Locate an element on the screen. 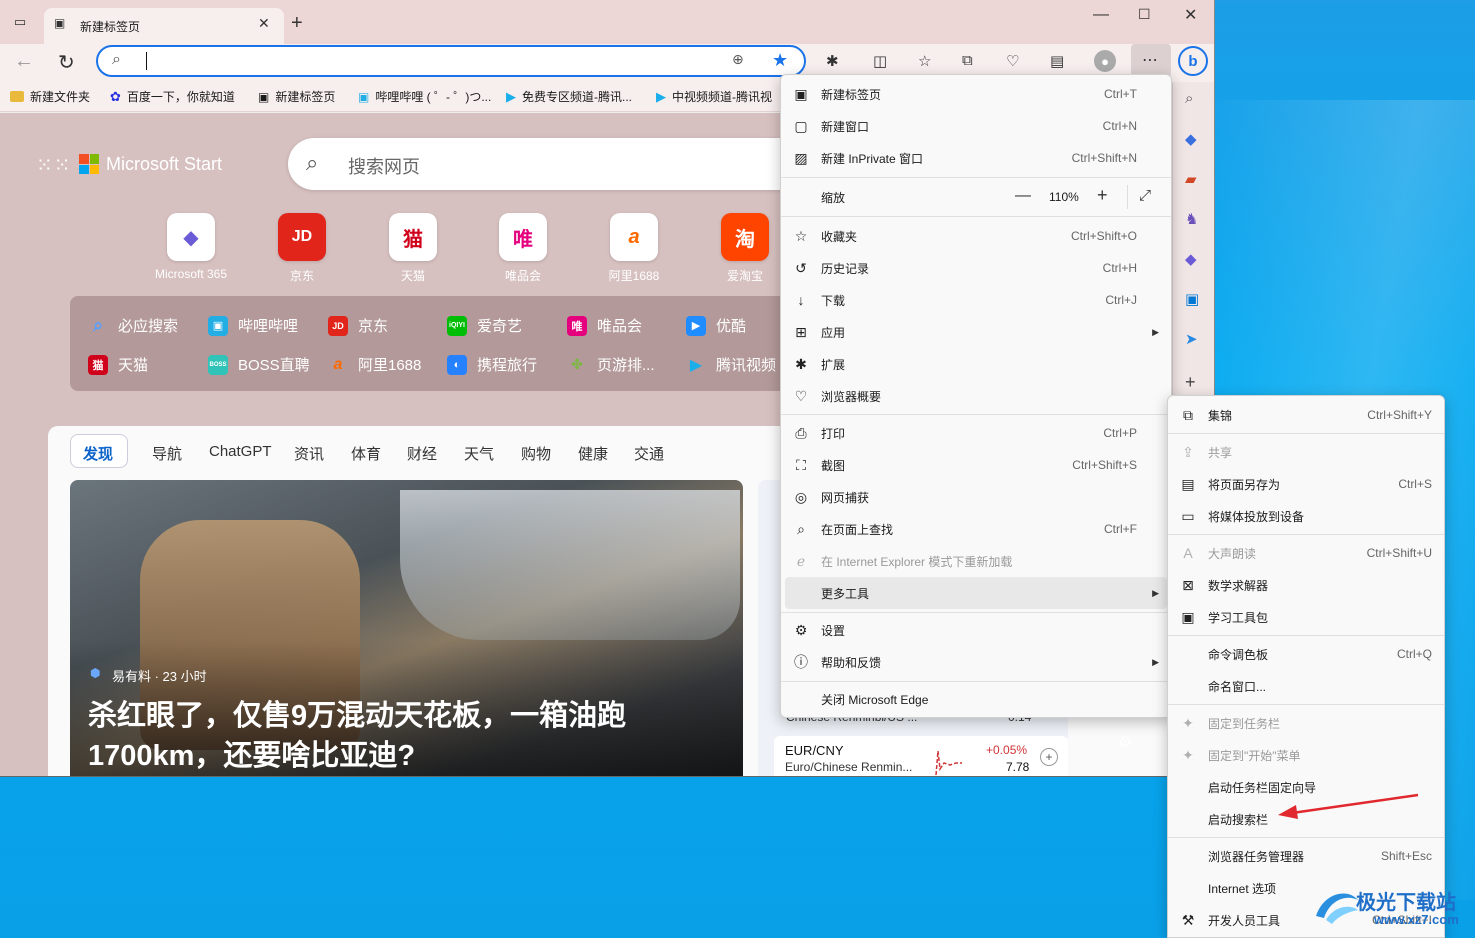 This screenshot has width=1475, height=938. feed-settings-icon: ⚙ is located at coordinates (1125, 742).